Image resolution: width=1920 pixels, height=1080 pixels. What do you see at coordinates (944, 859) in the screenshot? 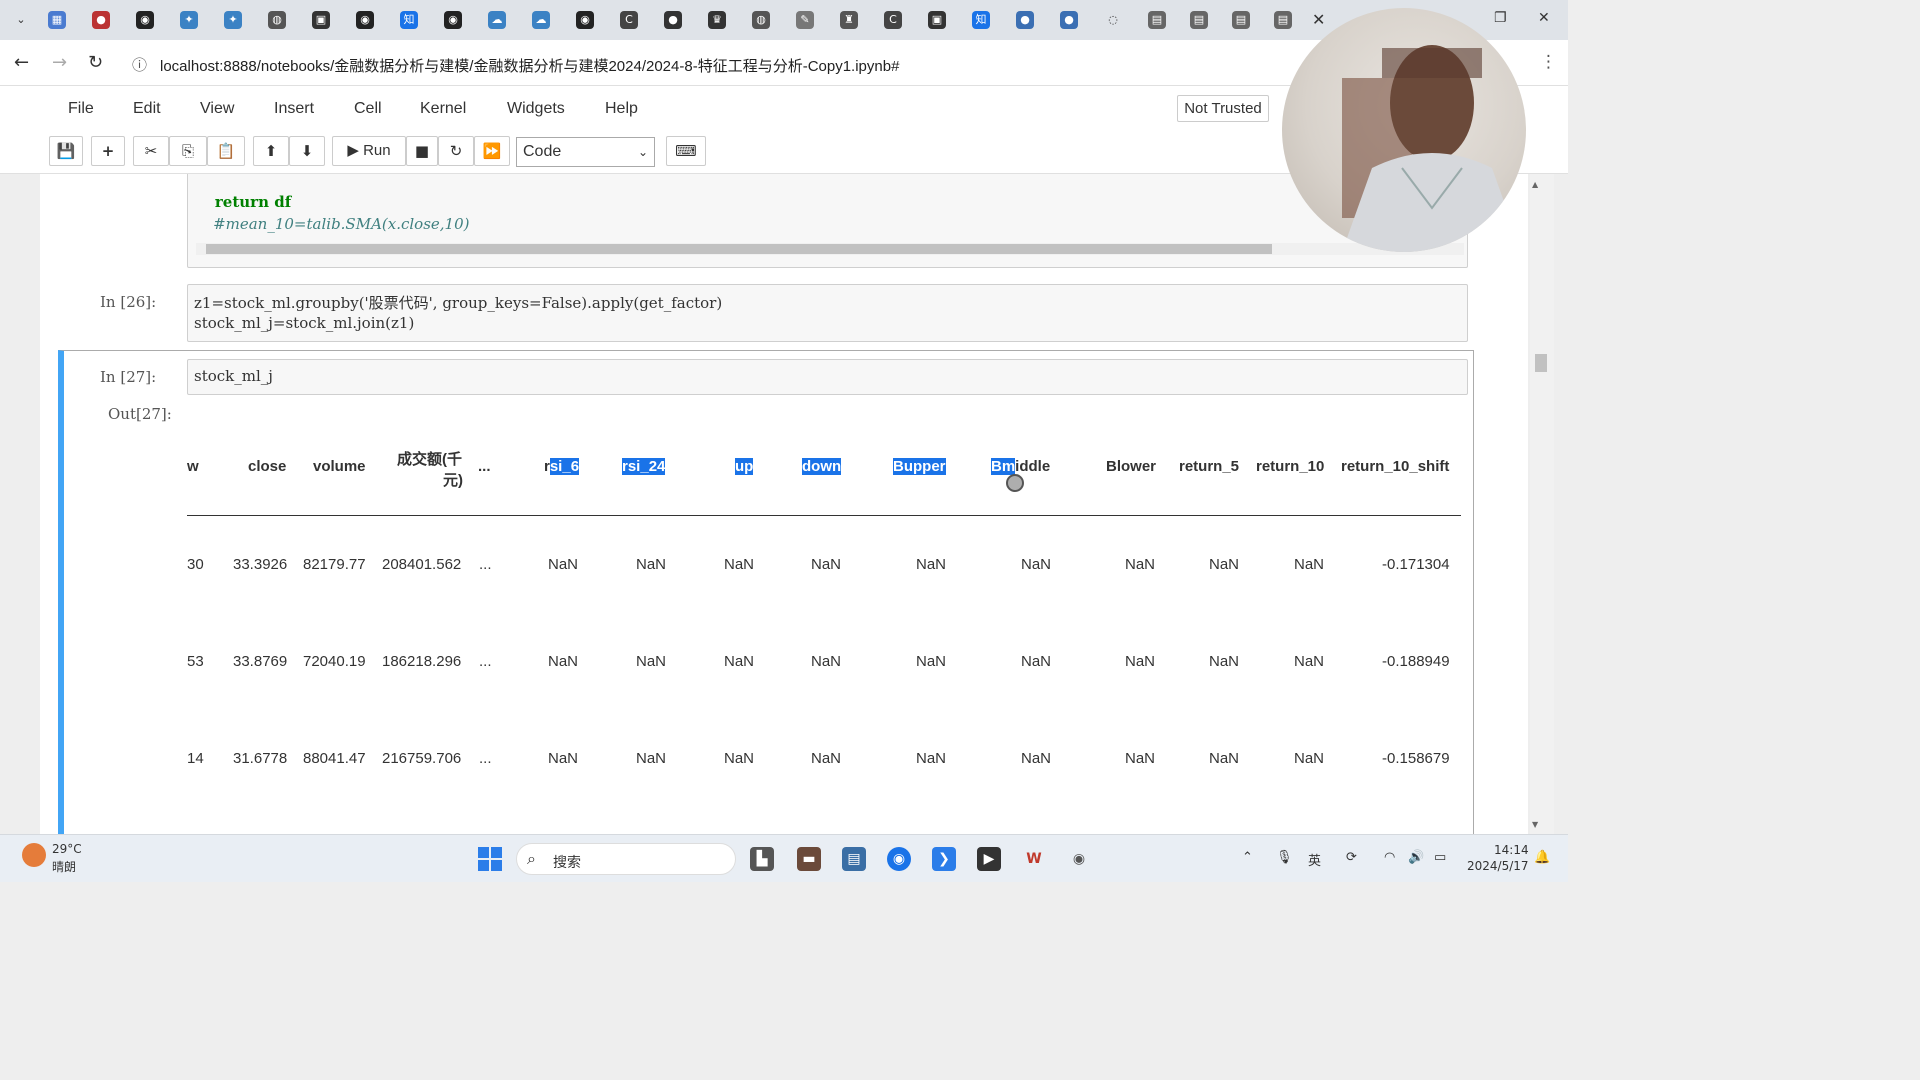
I see `taskbar-vscode-icon: ❯` at bounding box center [944, 859].